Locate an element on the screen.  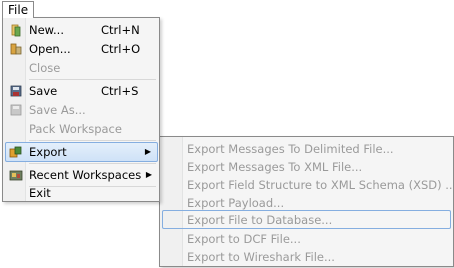
menu-item-shortcut: Ctrl+N is located at coordinates (120, 30).